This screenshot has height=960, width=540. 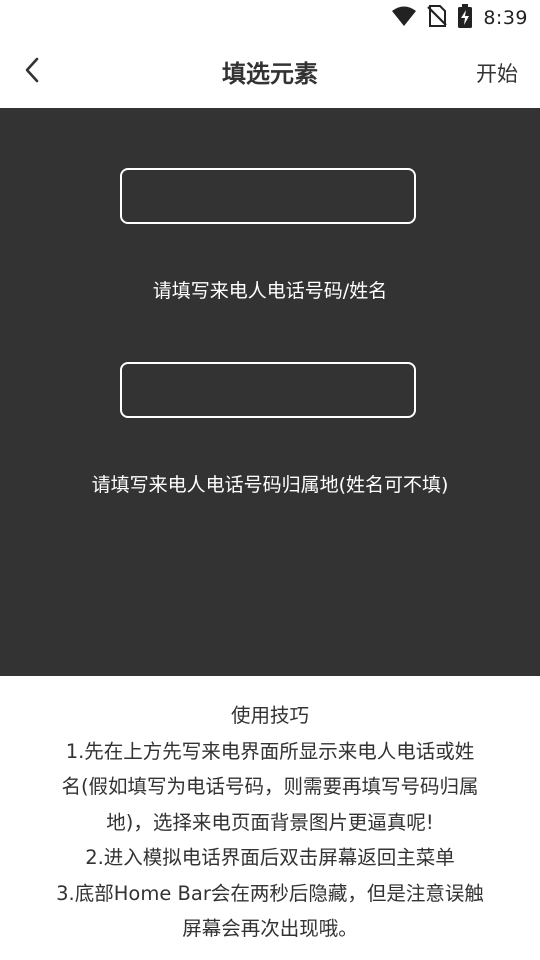 What do you see at coordinates (465, 18) in the screenshot?
I see `battery-charging-icon` at bounding box center [465, 18].